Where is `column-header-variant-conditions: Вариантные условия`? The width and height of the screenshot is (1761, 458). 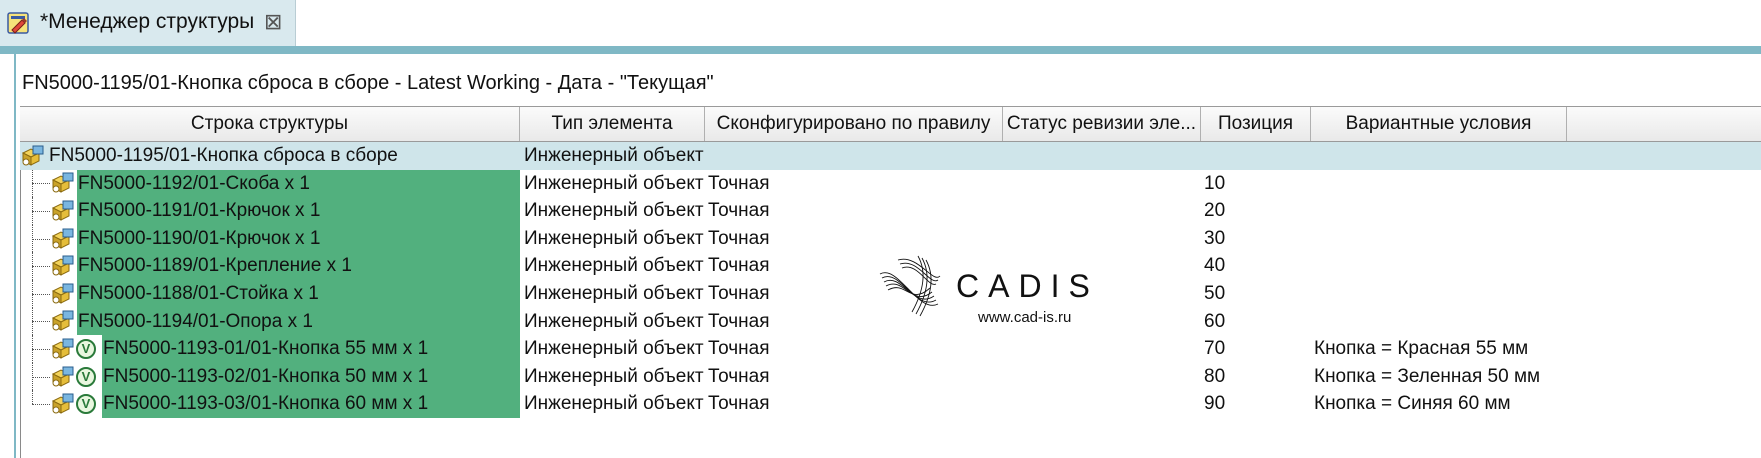 column-header-variant-conditions: Вариантные условия is located at coordinates (1439, 124).